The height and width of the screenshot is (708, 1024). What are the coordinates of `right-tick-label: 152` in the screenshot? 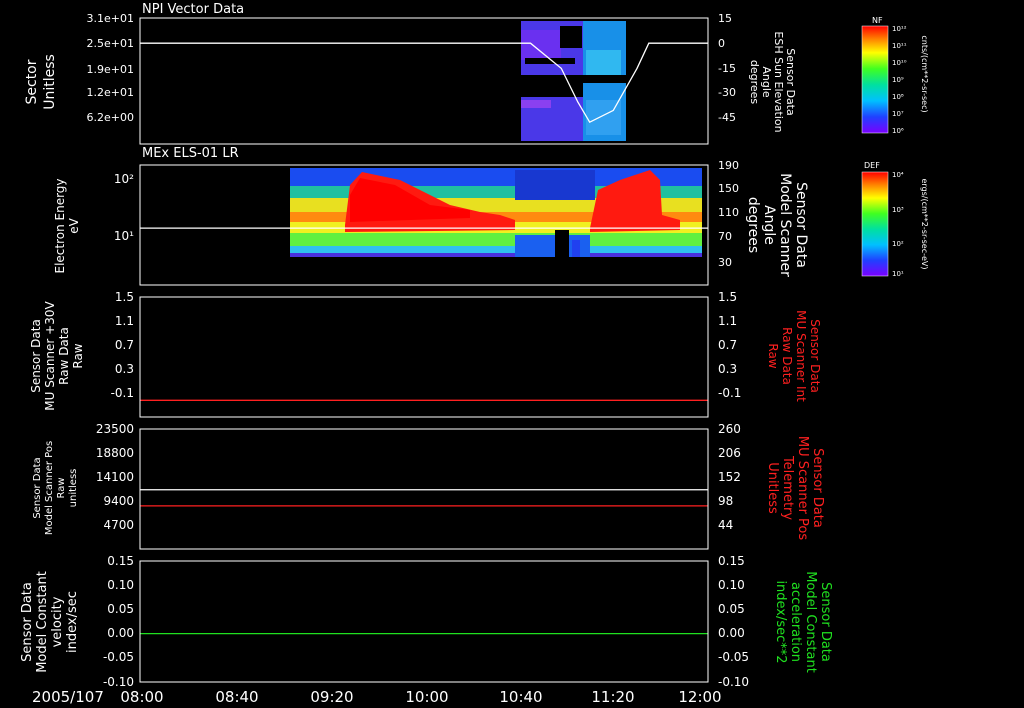 It's located at (729, 477).